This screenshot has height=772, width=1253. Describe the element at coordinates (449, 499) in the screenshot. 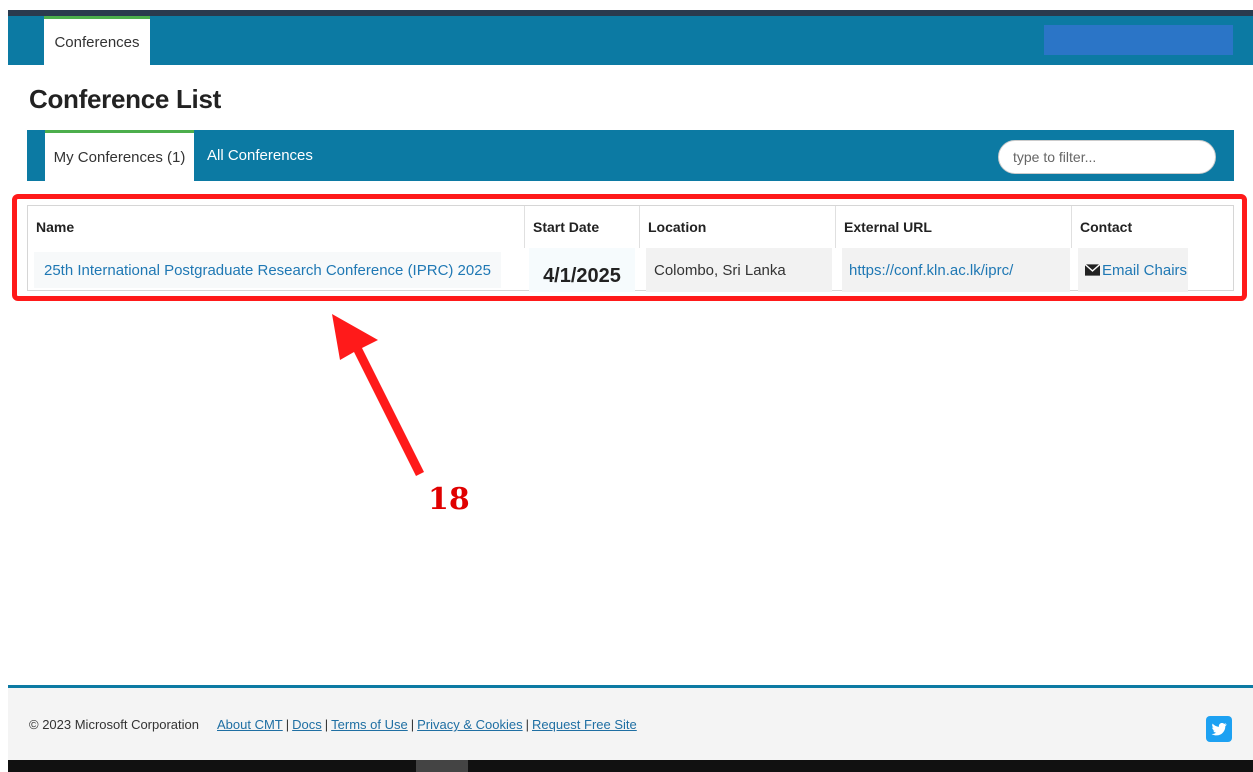

I see `annotation-number: 18` at that location.